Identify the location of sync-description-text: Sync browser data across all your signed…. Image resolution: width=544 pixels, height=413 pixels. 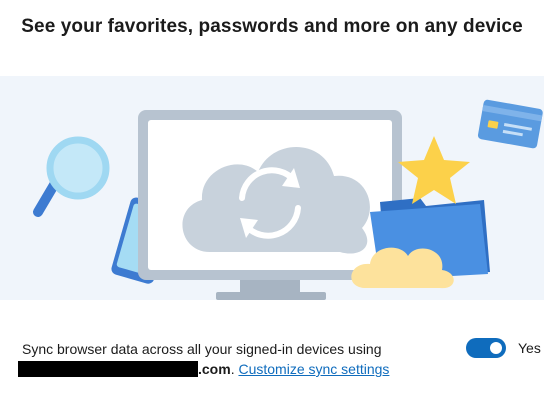
(202, 349).